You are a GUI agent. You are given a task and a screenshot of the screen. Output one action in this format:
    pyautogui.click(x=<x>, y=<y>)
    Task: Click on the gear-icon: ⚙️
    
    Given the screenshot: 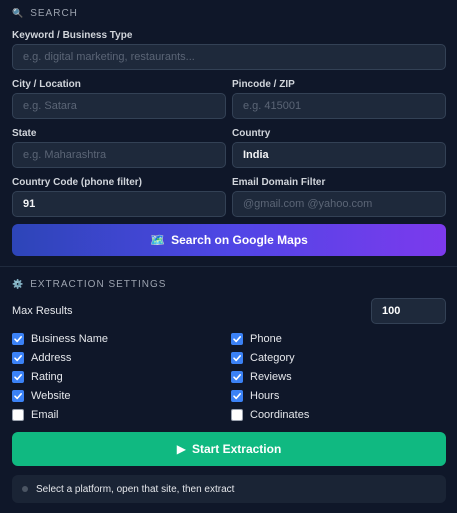 What is the action you would take?
    pyautogui.click(x=18, y=284)
    